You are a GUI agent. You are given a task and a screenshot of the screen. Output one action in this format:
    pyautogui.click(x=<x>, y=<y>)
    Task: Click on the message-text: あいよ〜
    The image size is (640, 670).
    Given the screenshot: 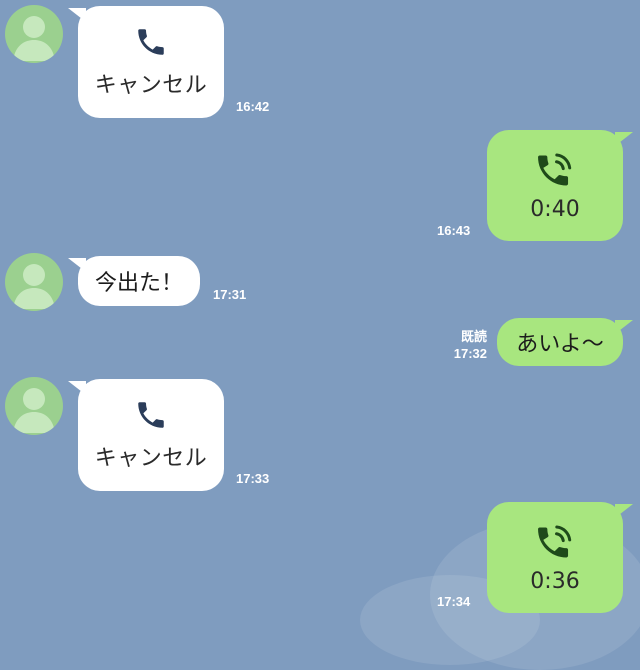 What is the action you would take?
    pyautogui.click(x=560, y=344)
    